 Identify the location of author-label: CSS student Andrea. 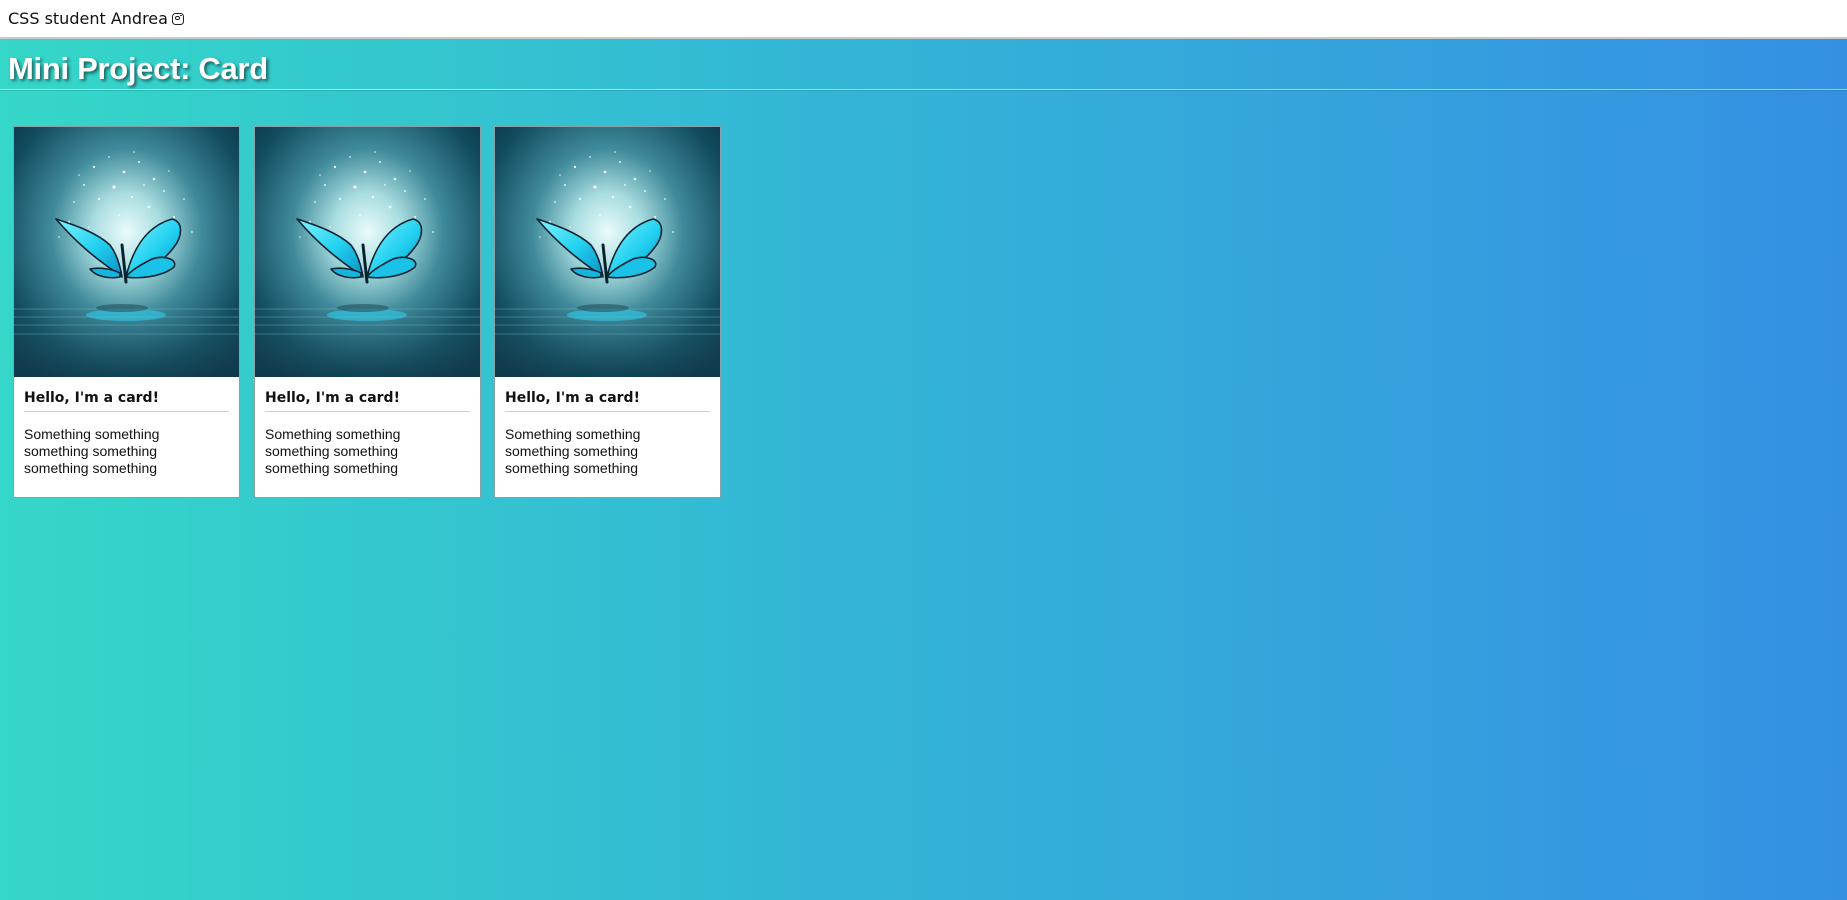
(88, 18).